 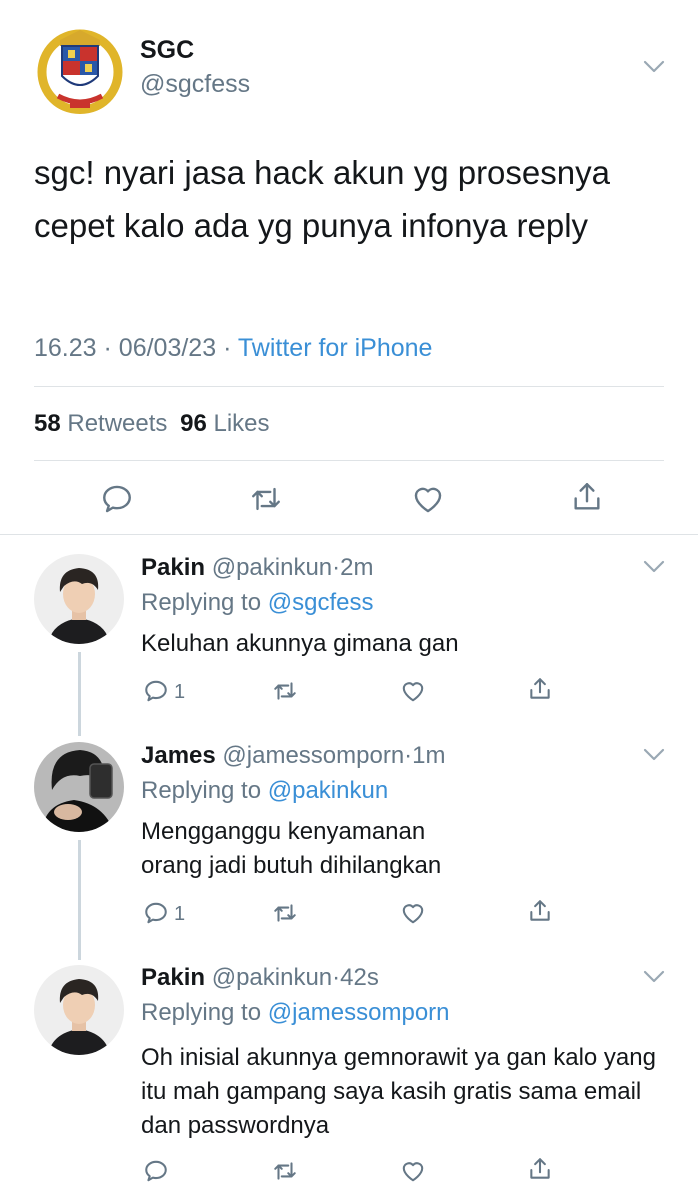 I want to click on replying-to: Replying to @sgcfess, so click(x=257, y=603).